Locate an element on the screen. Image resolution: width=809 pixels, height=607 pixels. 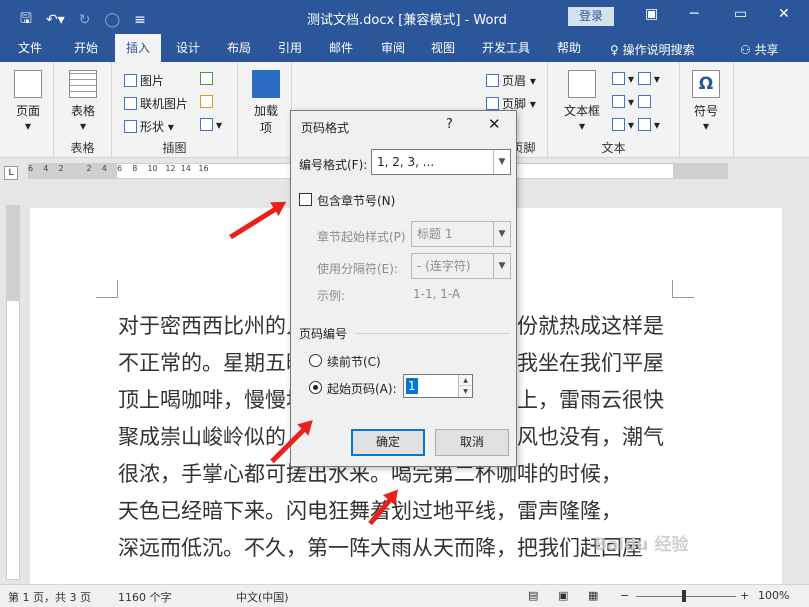
chapter-style-select: 标题 1 ▼ is located at coordinates (461, 234).